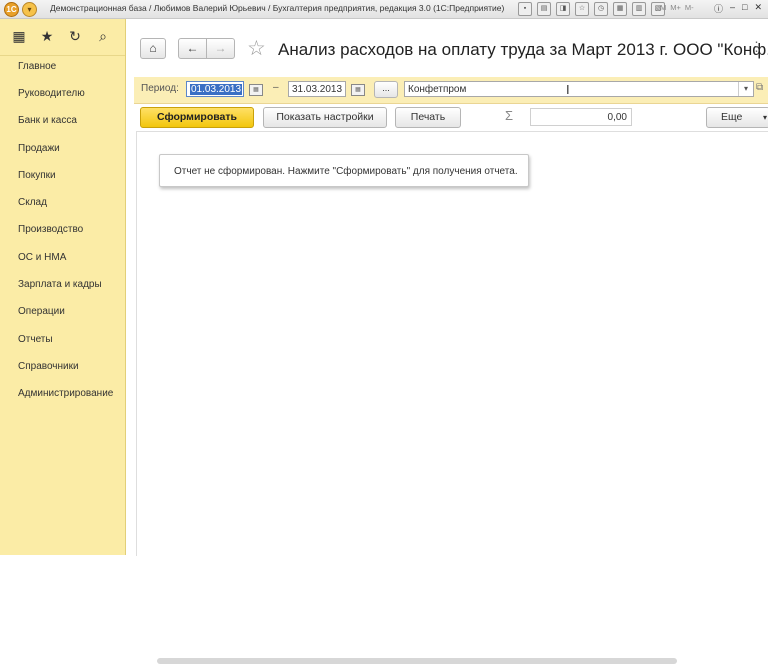  Describe the element at coordinates (35, 339) in the screenshot. I see `sidebar-item-reports: Отчеты` at that location.